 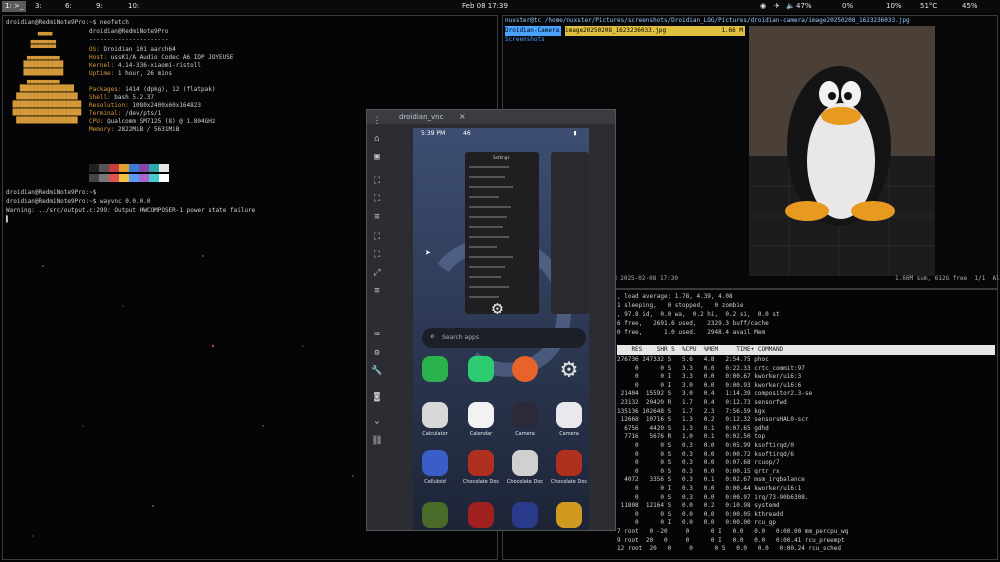 I want to click on list-icon: ≡, so click(x=377, y=217).